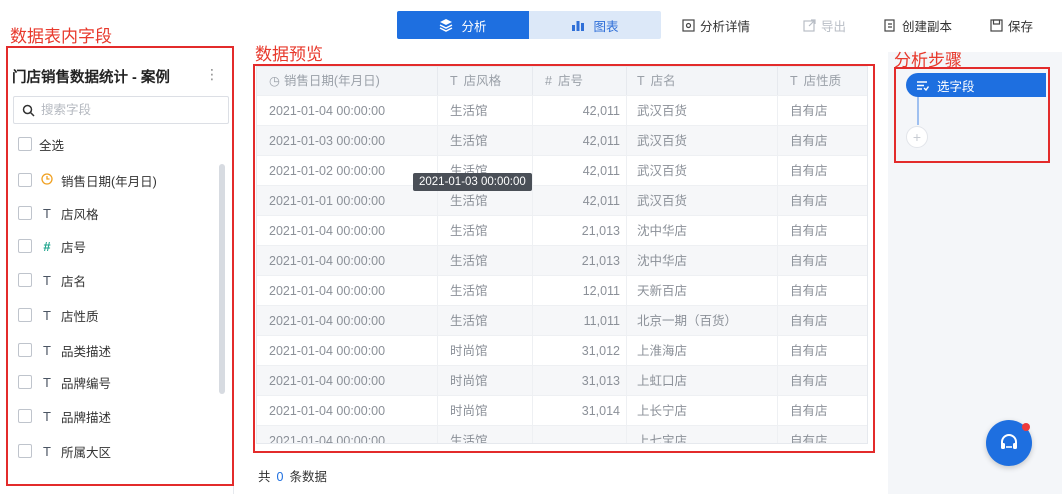 This screenshot has height=494, width=1062. What do you see at coordinates (472, 182) in the screenshot?
I see `cell-tooltip: 2021-01-03 00:00:00` at bounding box center [472, 182].